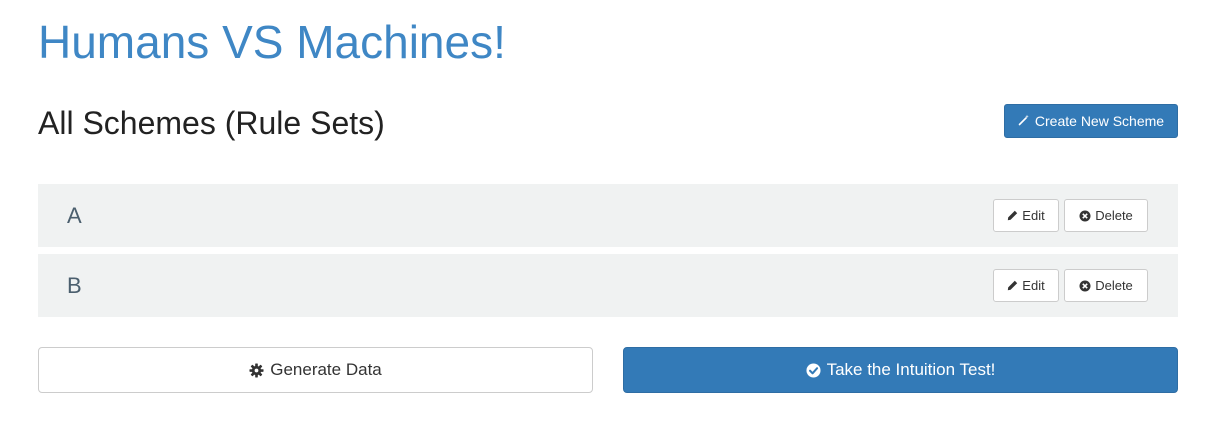  I want to click on generate-data-button: Generate Data, so click(315, 370).